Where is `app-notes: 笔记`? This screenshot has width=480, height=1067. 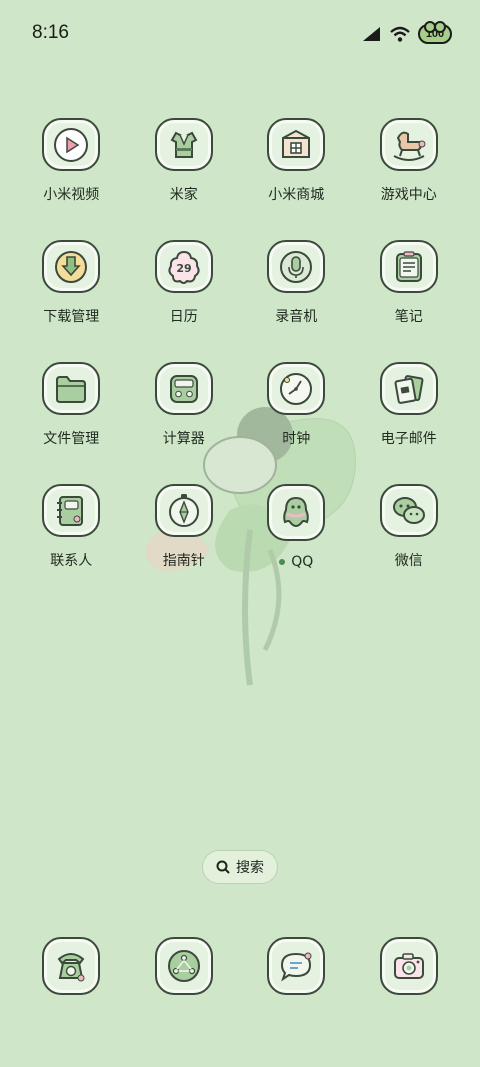 app-notes: 笔记 is located at coordinates (409, 283).